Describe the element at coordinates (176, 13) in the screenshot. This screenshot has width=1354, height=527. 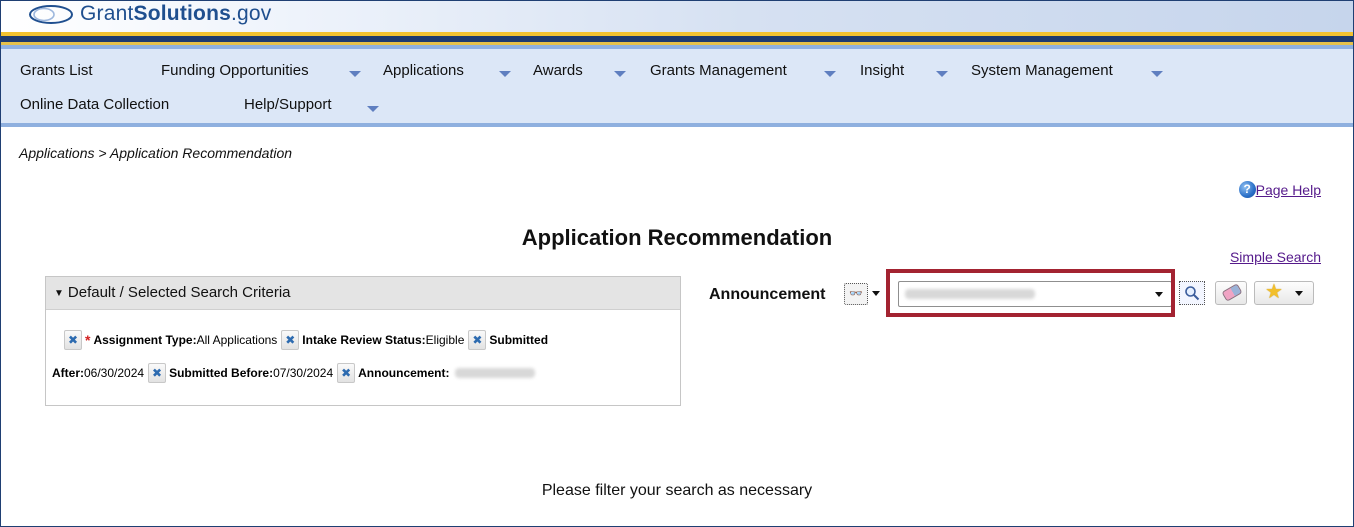
I see `logo-text: GrantSolutions.gov` at that location.